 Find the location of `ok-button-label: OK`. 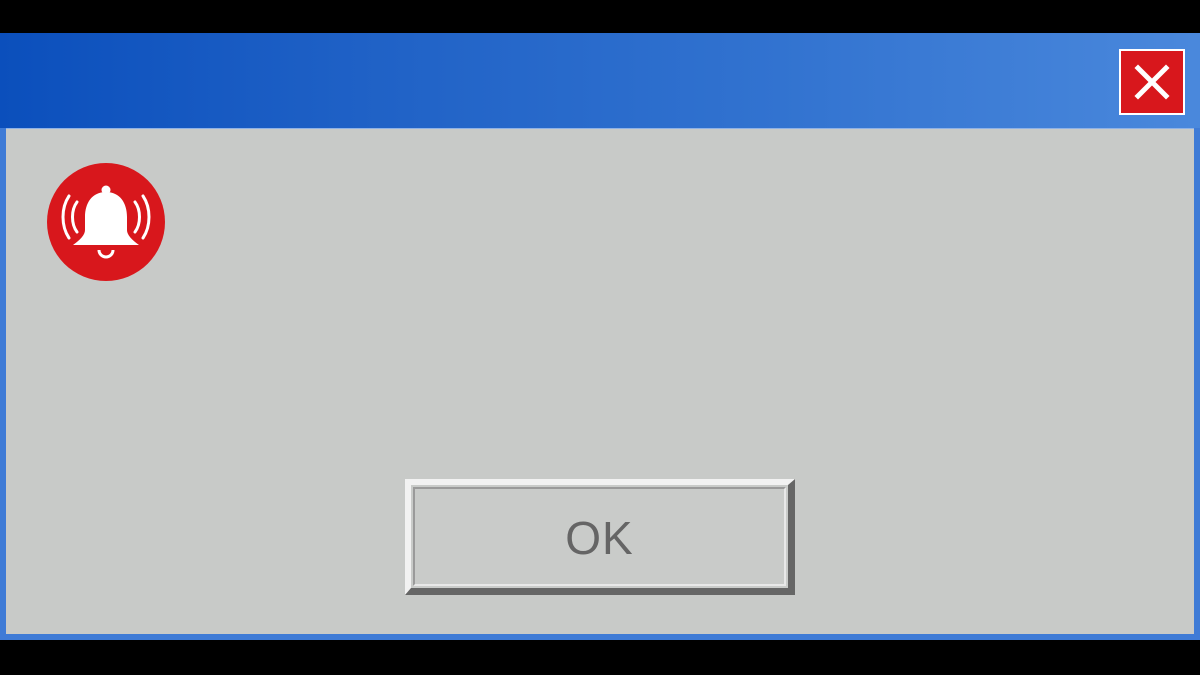

ok-button-label: OK is located at coordinates (599, 538).